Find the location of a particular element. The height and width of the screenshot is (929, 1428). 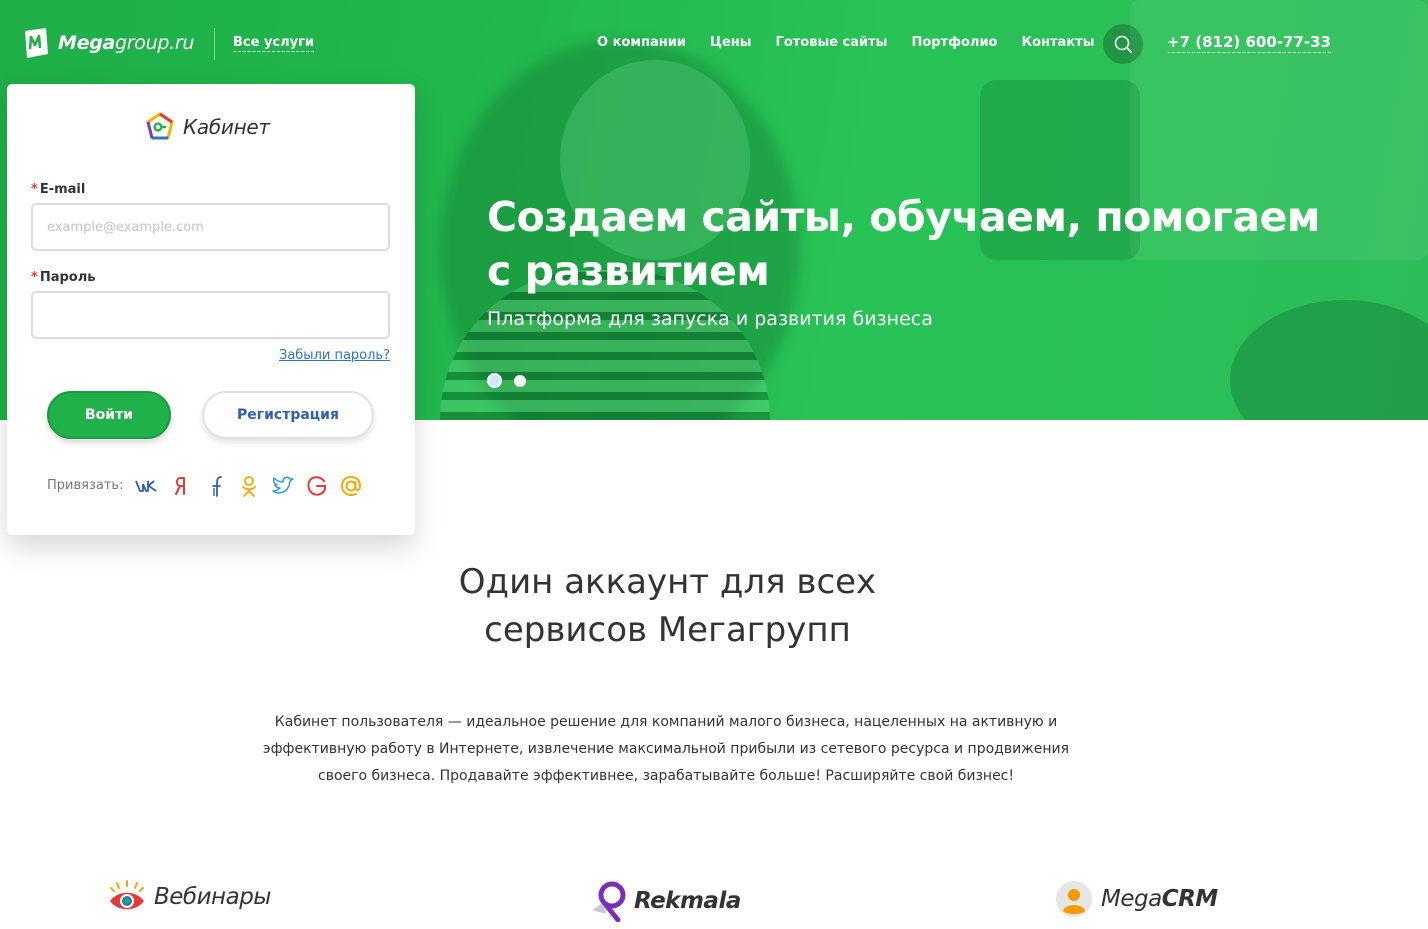

nav-contacts: Контакты is located at coordinates (1057, 42).